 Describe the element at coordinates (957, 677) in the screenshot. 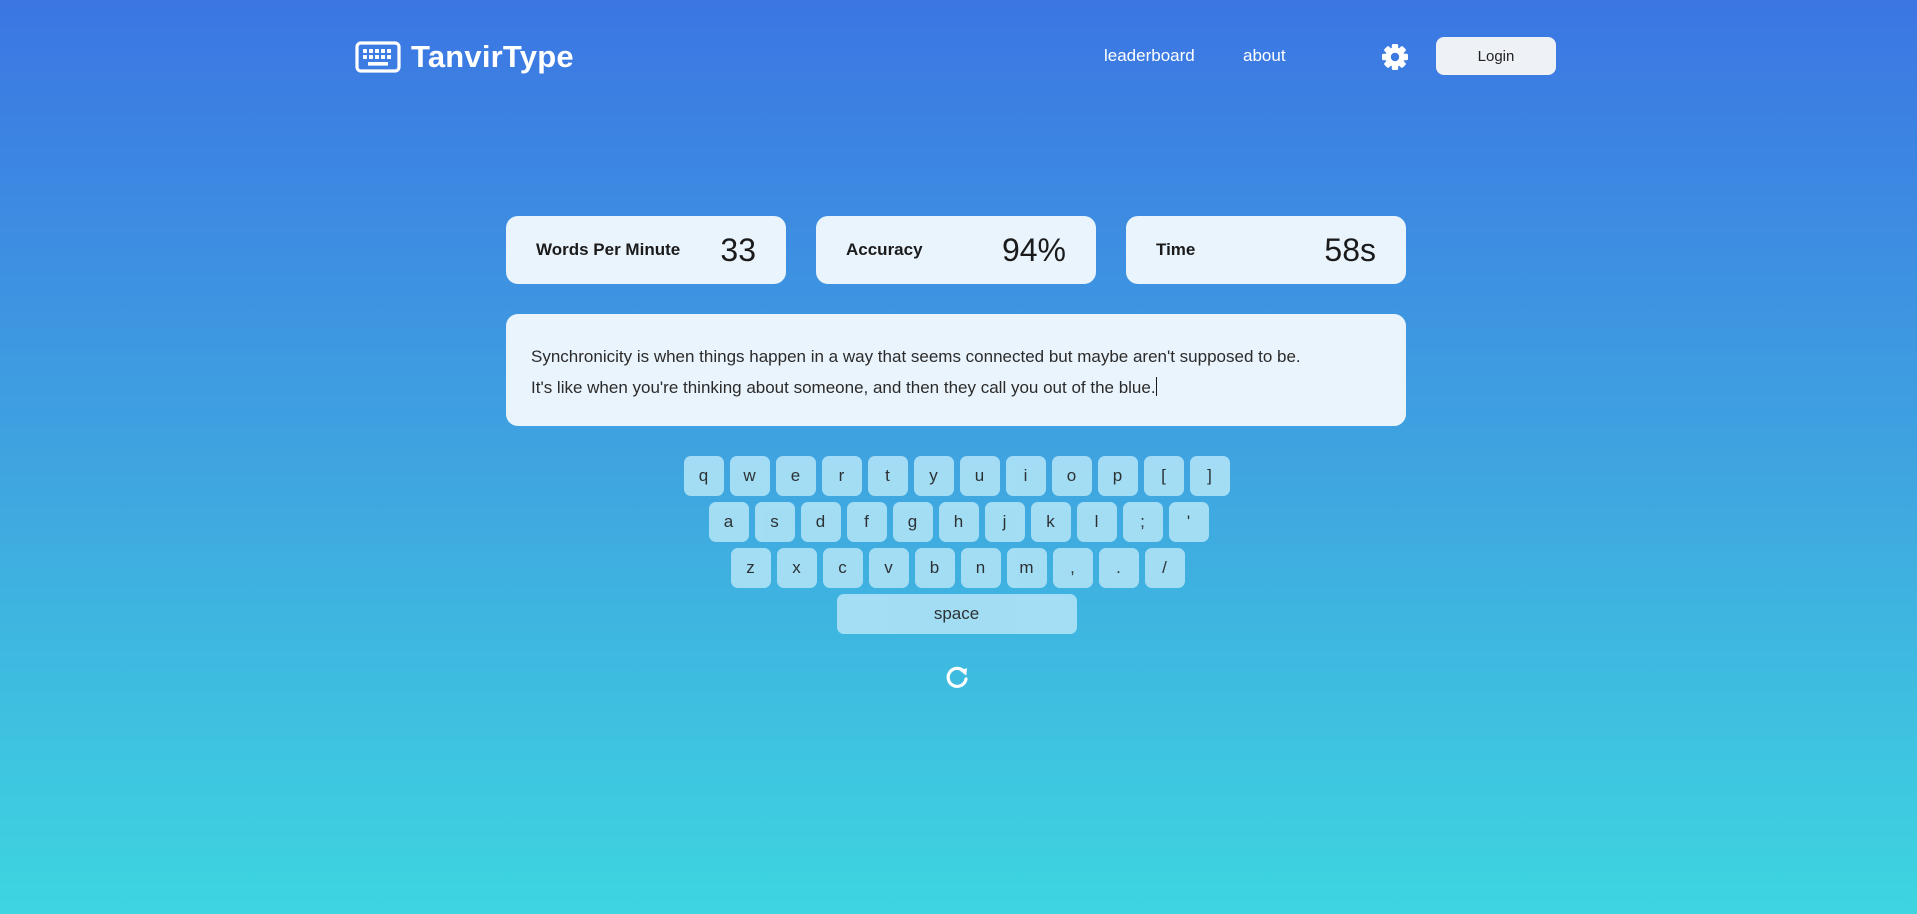

I see `reset-button` at that location.